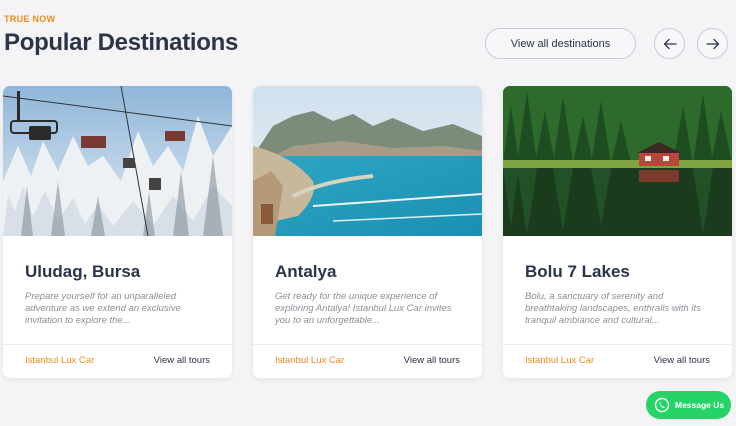 Image resolution: width=736 pixels, height=426 pixels. What do you see at coordinates (306, 271) in the screenshot?
I see `card-title: Antalya` at bounding box center [306, 271].